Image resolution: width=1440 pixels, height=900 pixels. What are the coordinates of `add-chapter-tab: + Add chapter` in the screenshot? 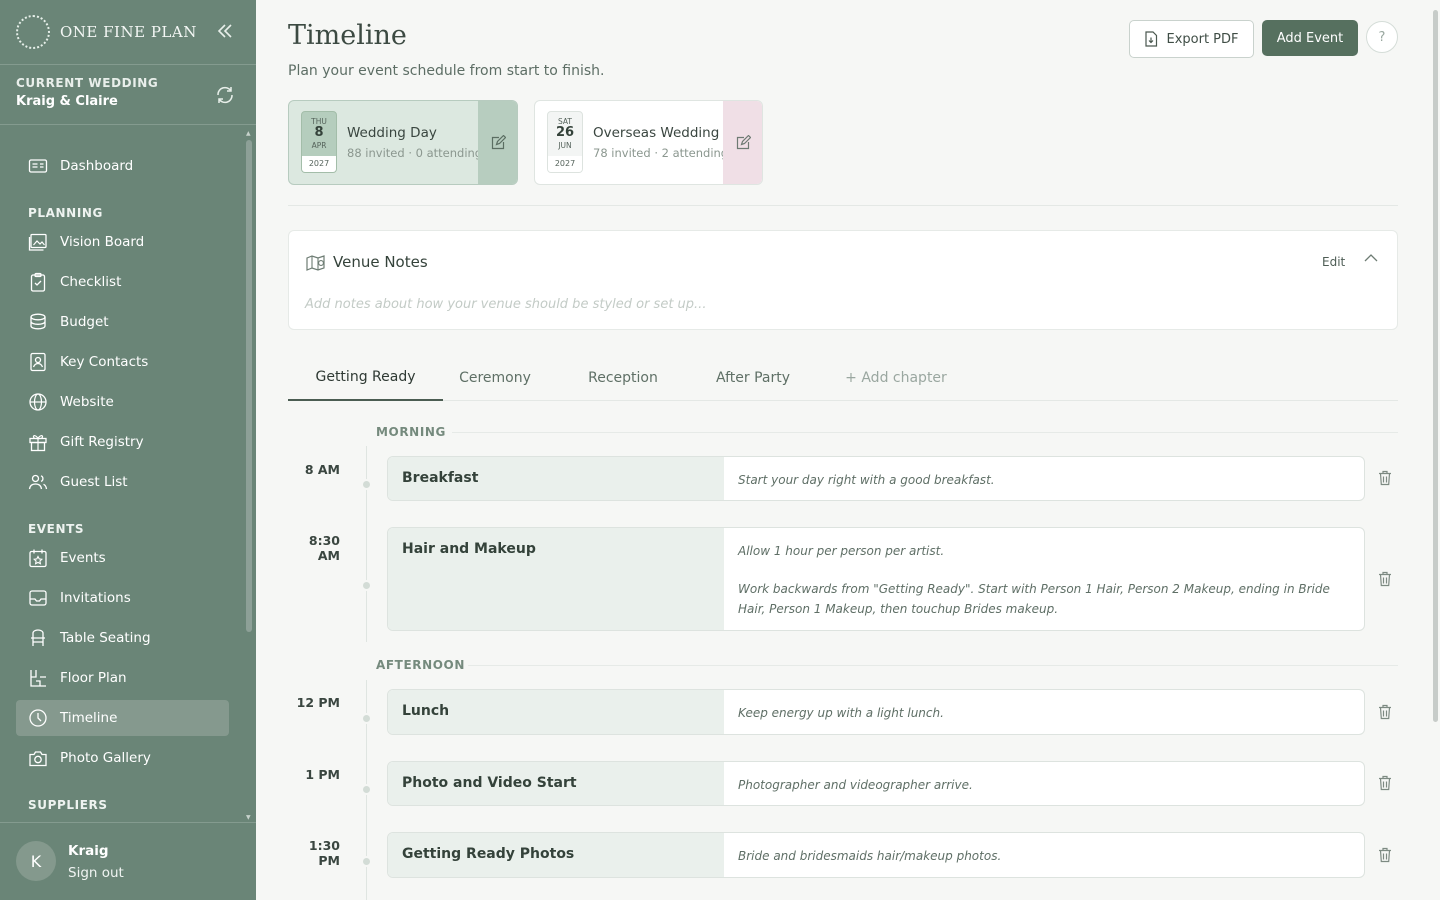 It's located at (896, 377).